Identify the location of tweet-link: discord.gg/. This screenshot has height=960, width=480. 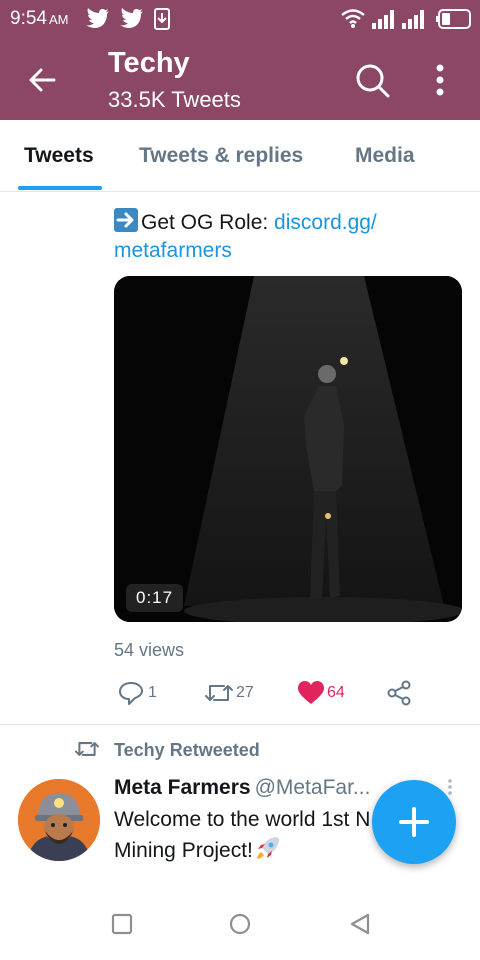
(325, 222).